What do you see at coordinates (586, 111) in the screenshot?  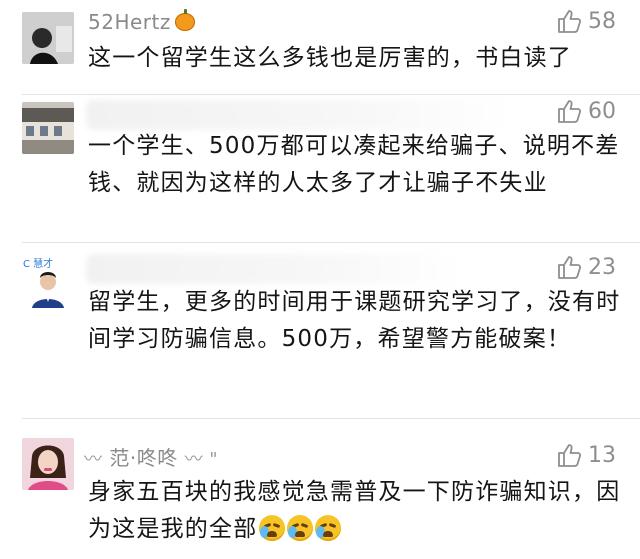 I see `like-button: 60` at bounding box center [586, 111].